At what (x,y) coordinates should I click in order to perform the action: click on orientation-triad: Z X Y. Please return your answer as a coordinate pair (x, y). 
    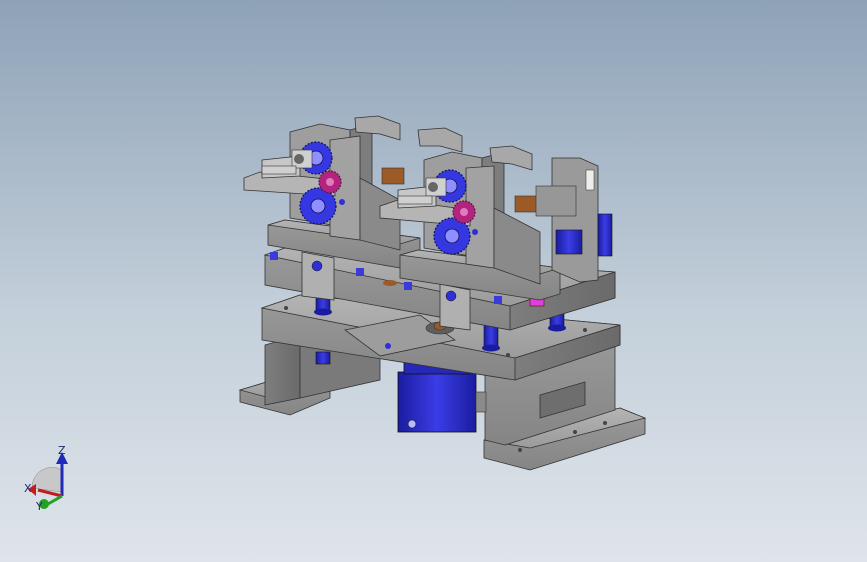
    Looking at the image, I should click on (53, 480).